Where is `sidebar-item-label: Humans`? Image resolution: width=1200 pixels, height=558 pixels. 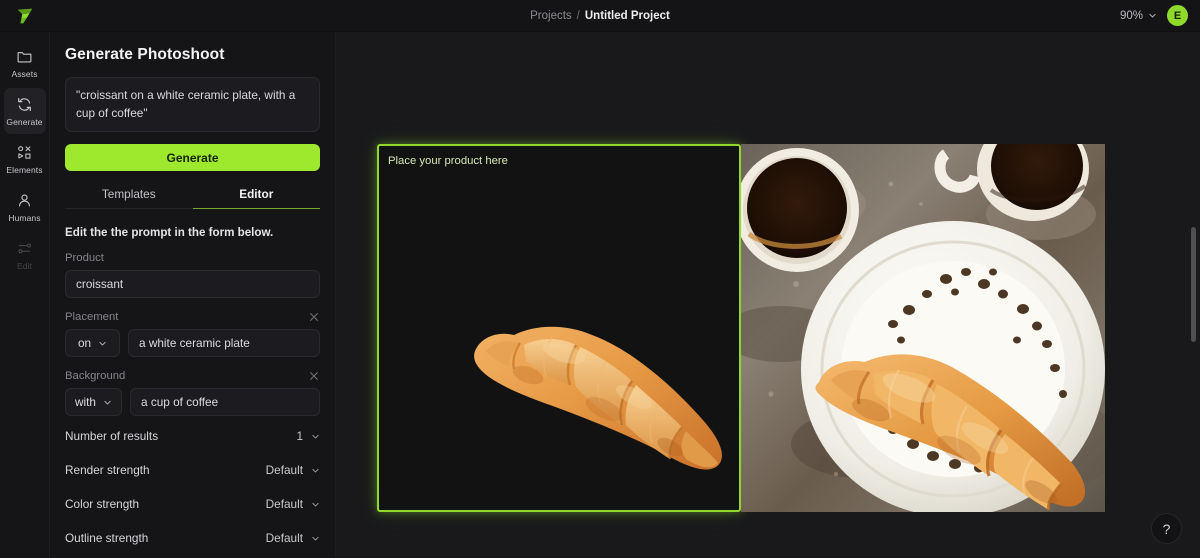
sidebar-item-label: Humans is located at coordinates (24, 217).